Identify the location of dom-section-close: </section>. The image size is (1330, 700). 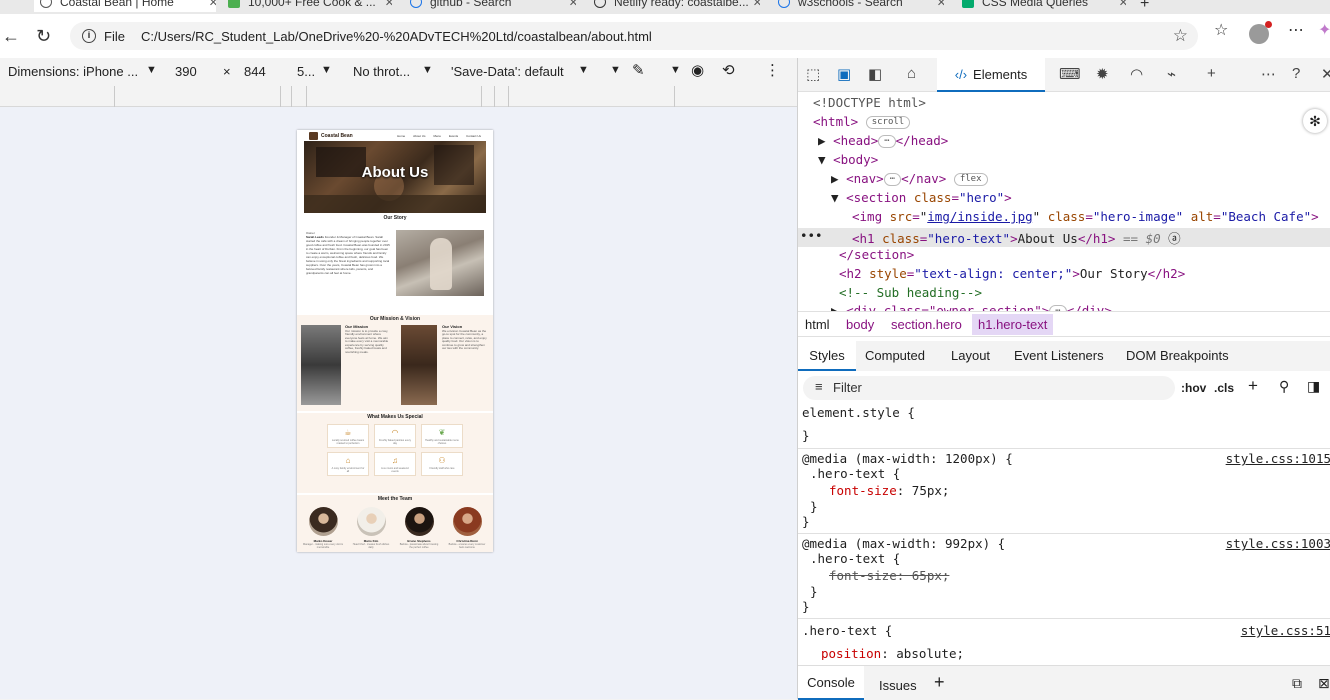
(876, 254).